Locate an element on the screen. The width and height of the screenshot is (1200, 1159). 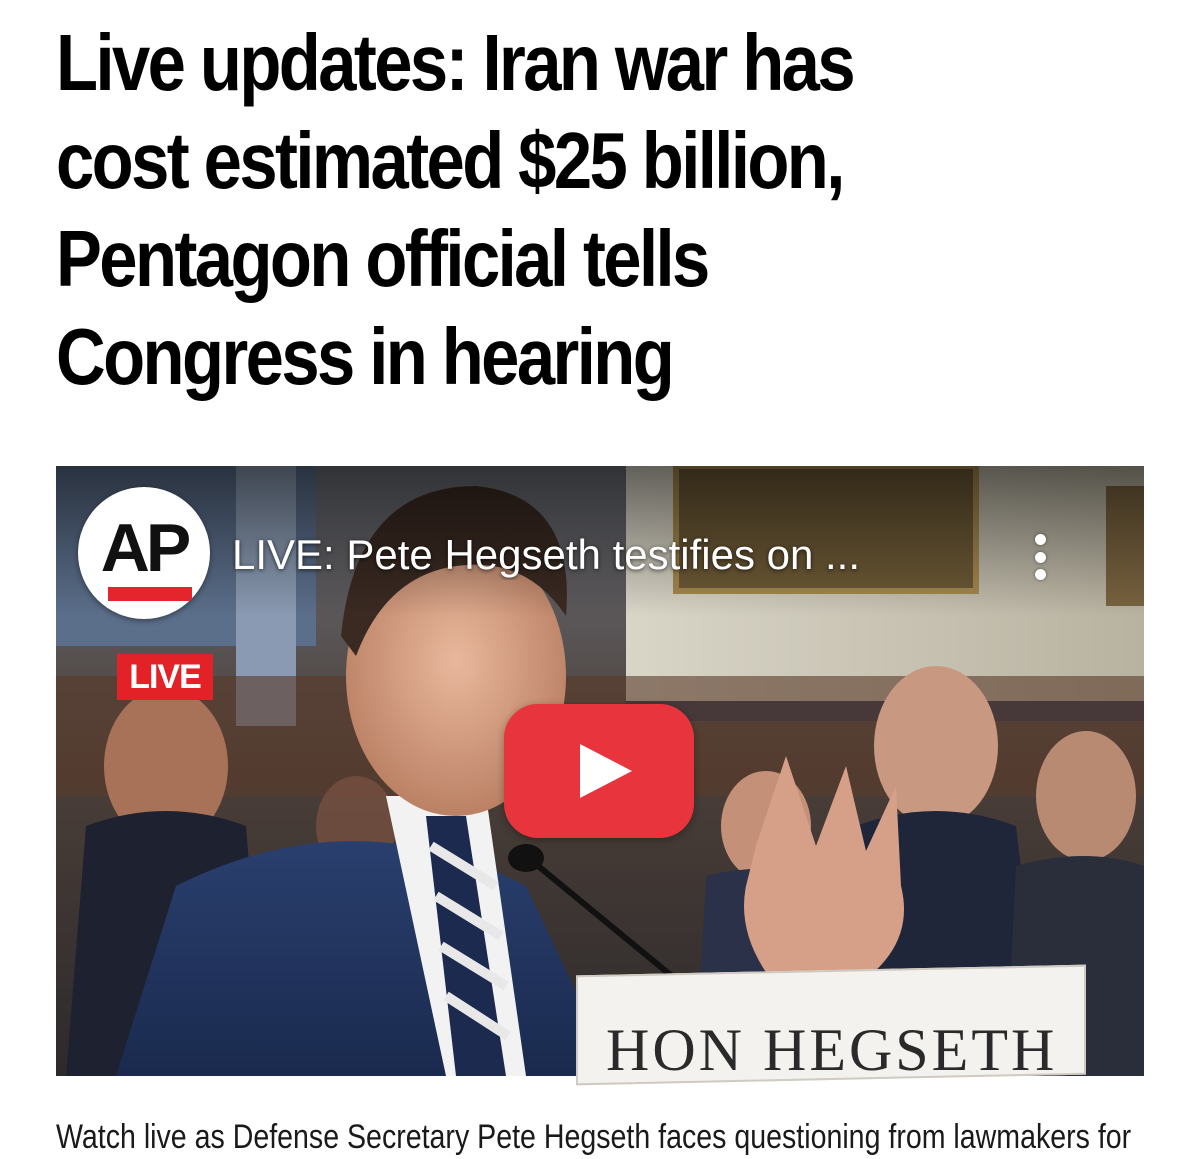
play-button is located at coordinates (599, 771).